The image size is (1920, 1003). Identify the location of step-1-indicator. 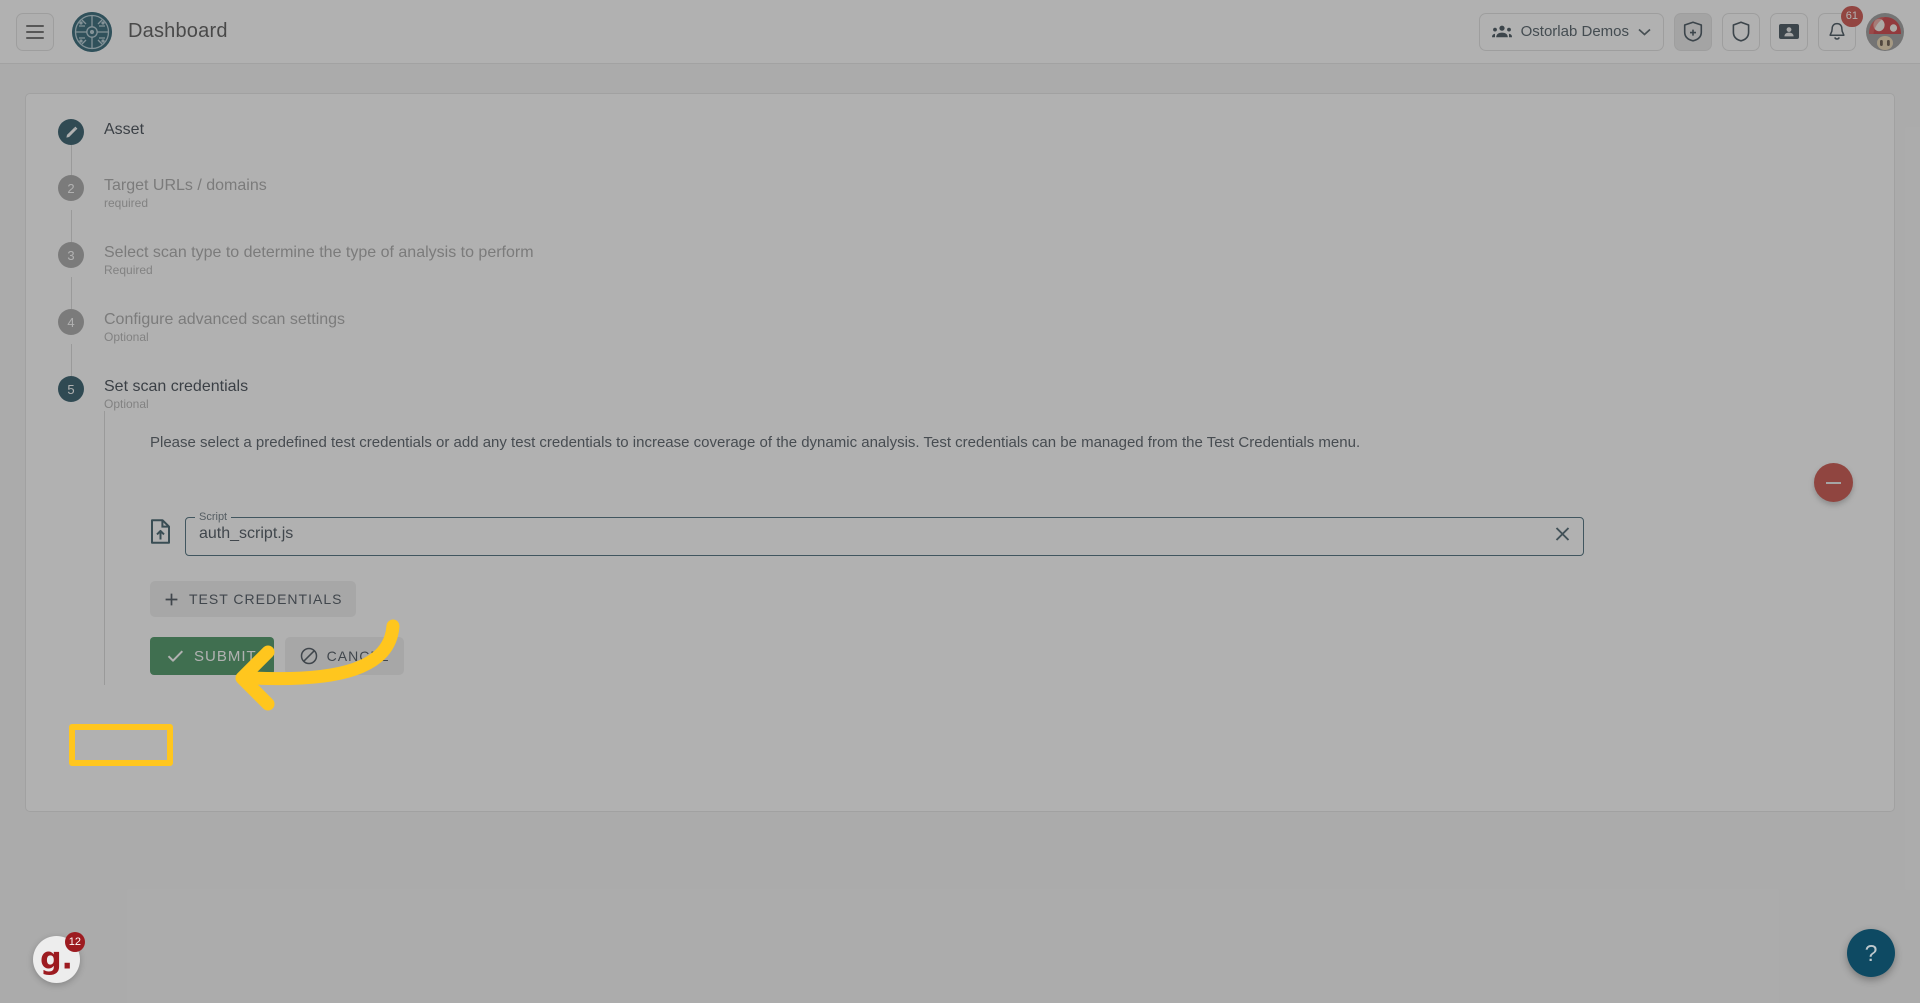
(71, 132).